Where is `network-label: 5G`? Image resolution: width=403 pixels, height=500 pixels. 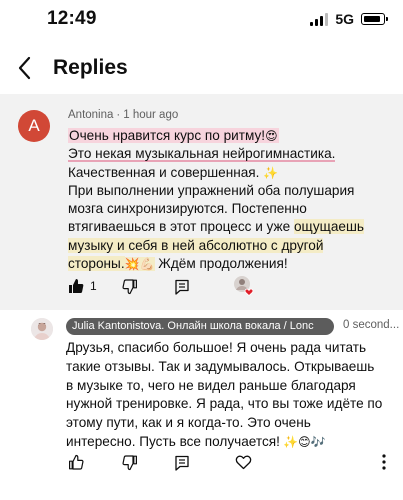 network-label: 5G is located at coordinates (344, 19).